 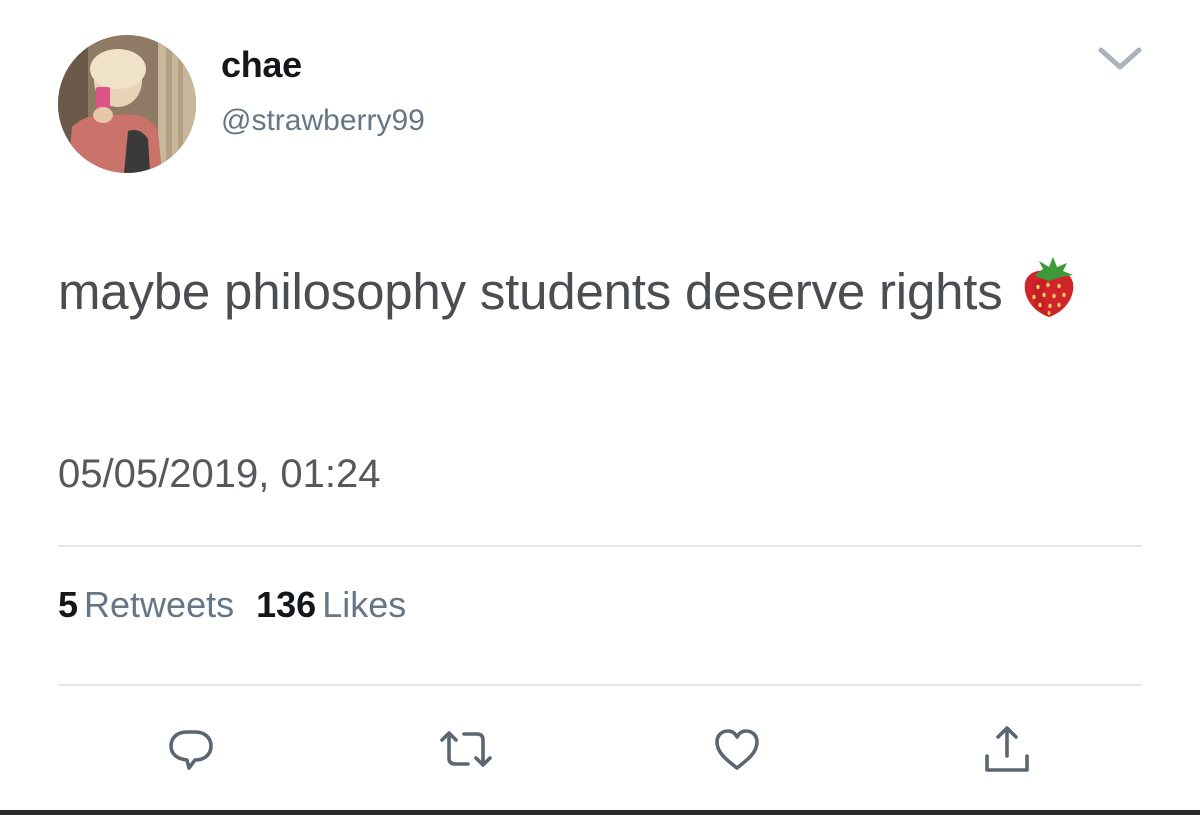 I want to click on retweet-icon, so click(x=466, y=749).